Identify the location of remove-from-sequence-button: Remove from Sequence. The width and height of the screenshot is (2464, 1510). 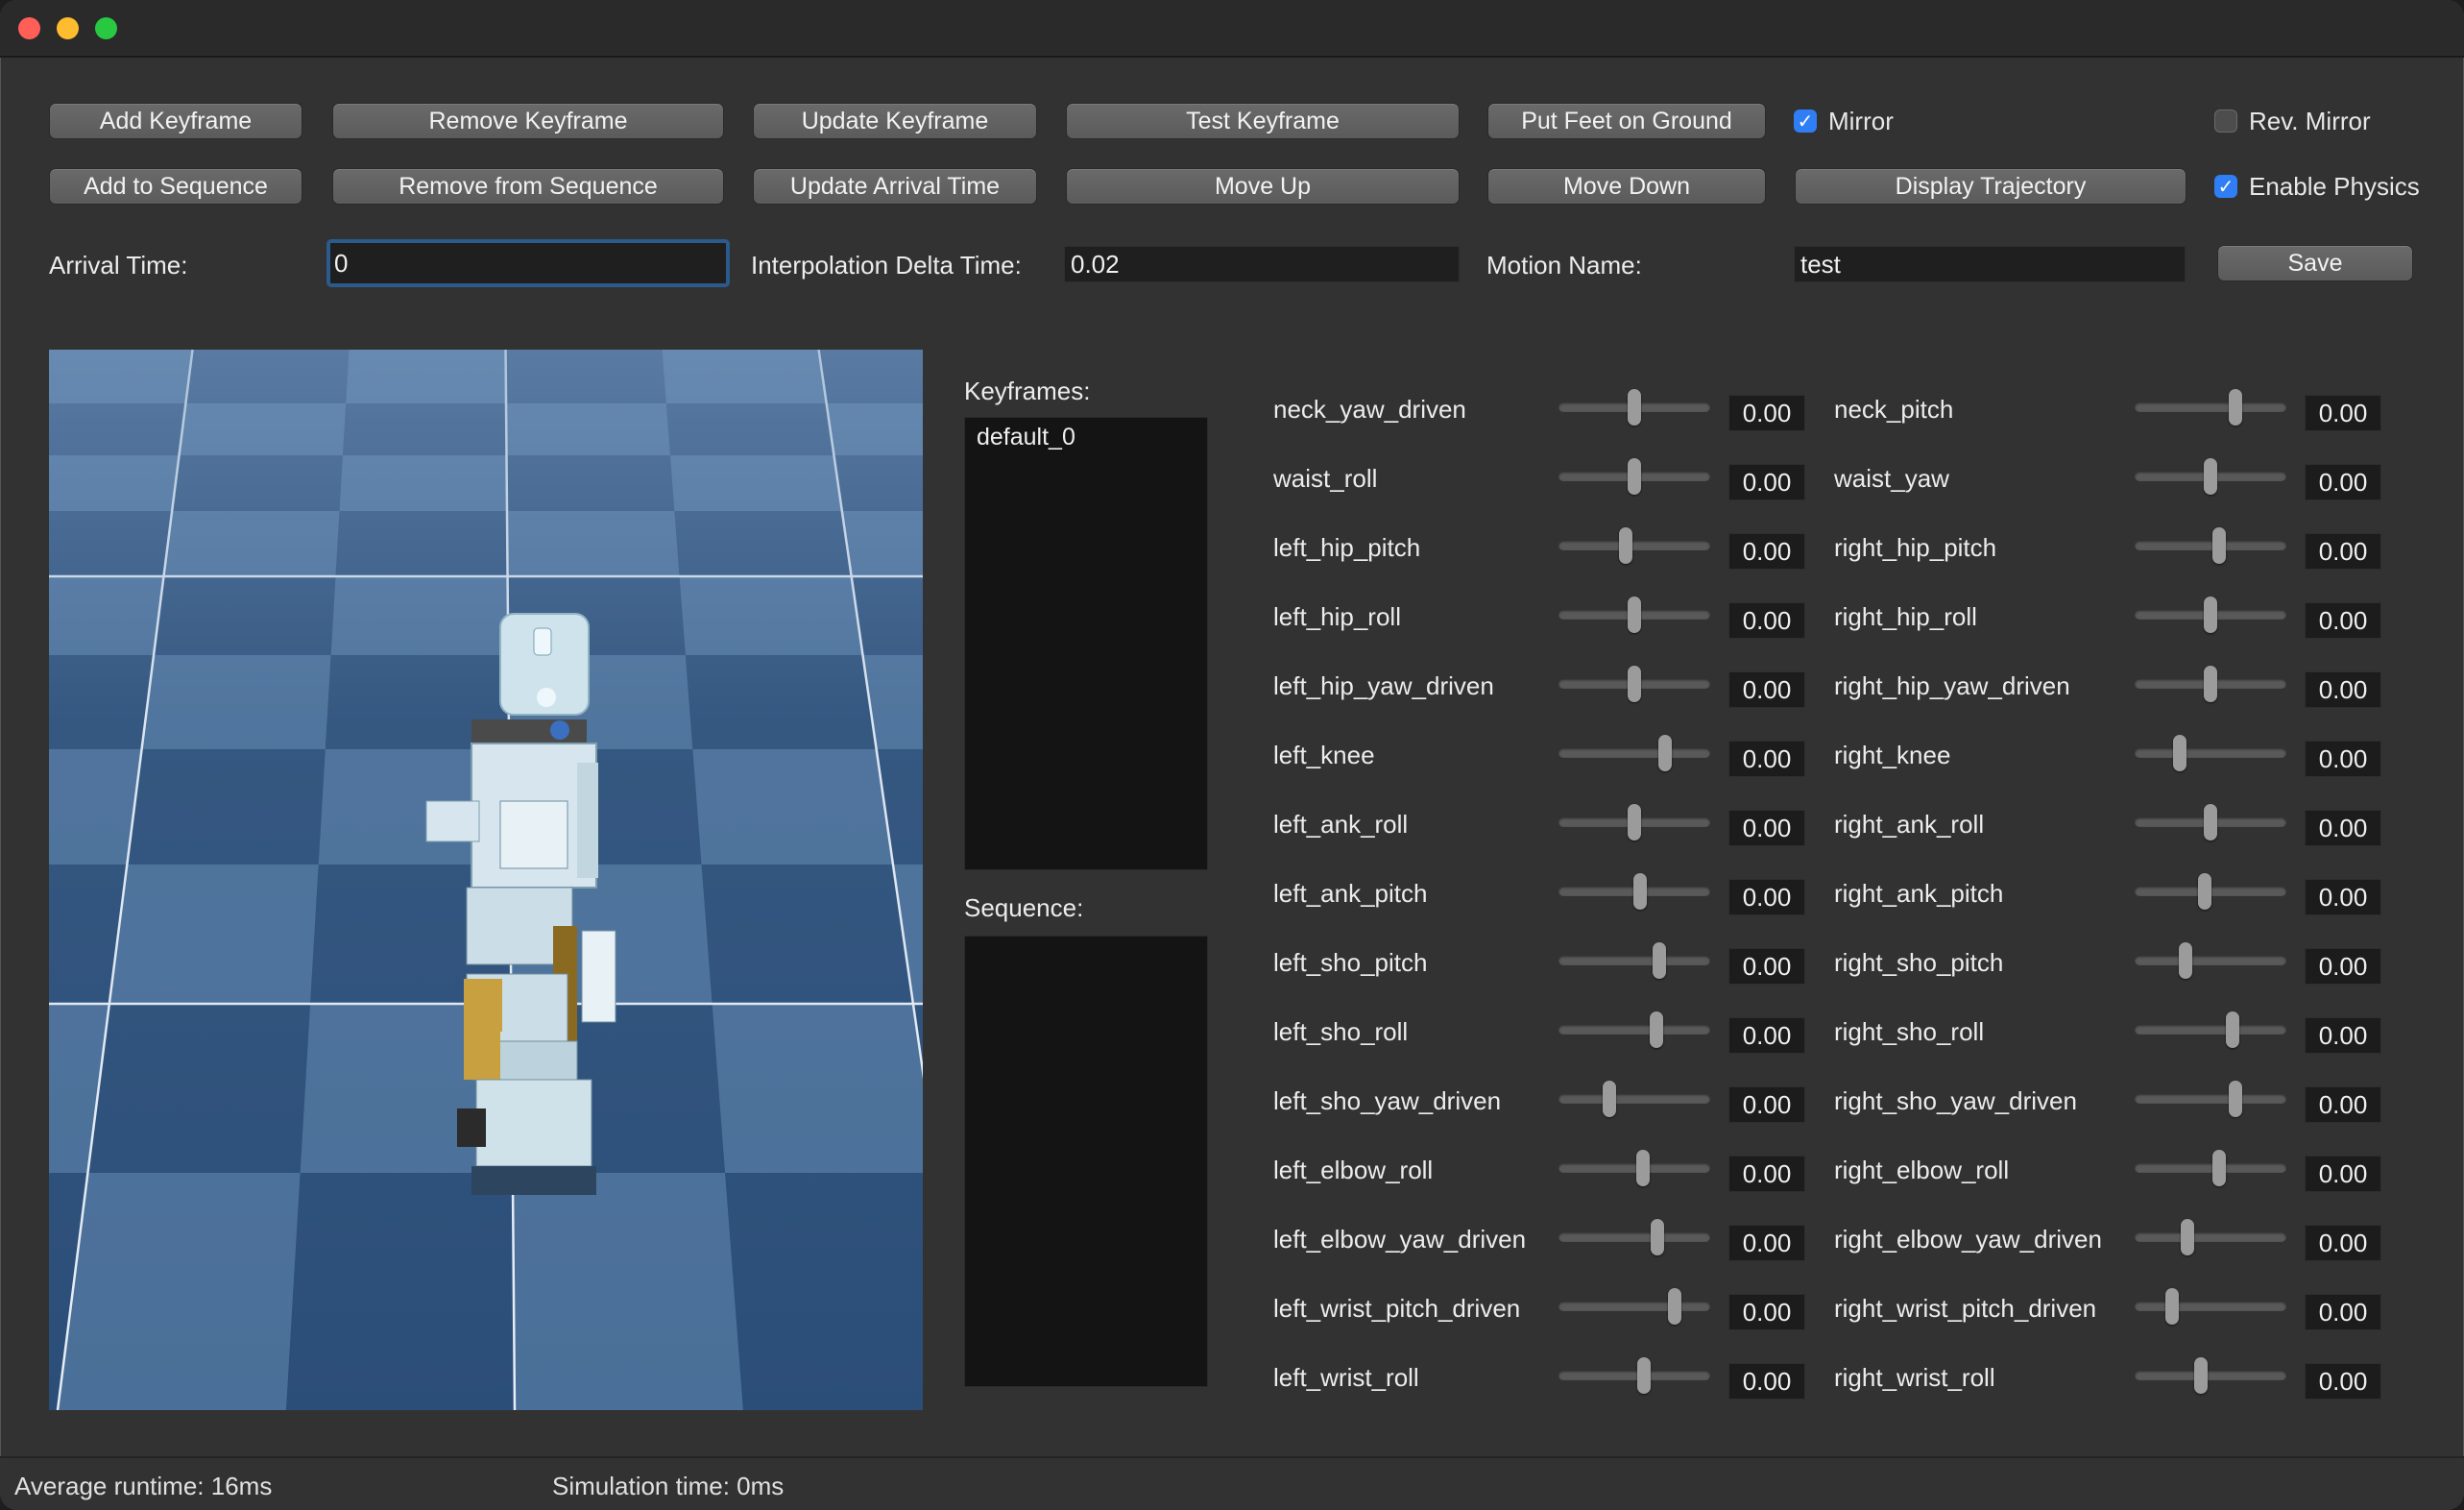
(528, 186).